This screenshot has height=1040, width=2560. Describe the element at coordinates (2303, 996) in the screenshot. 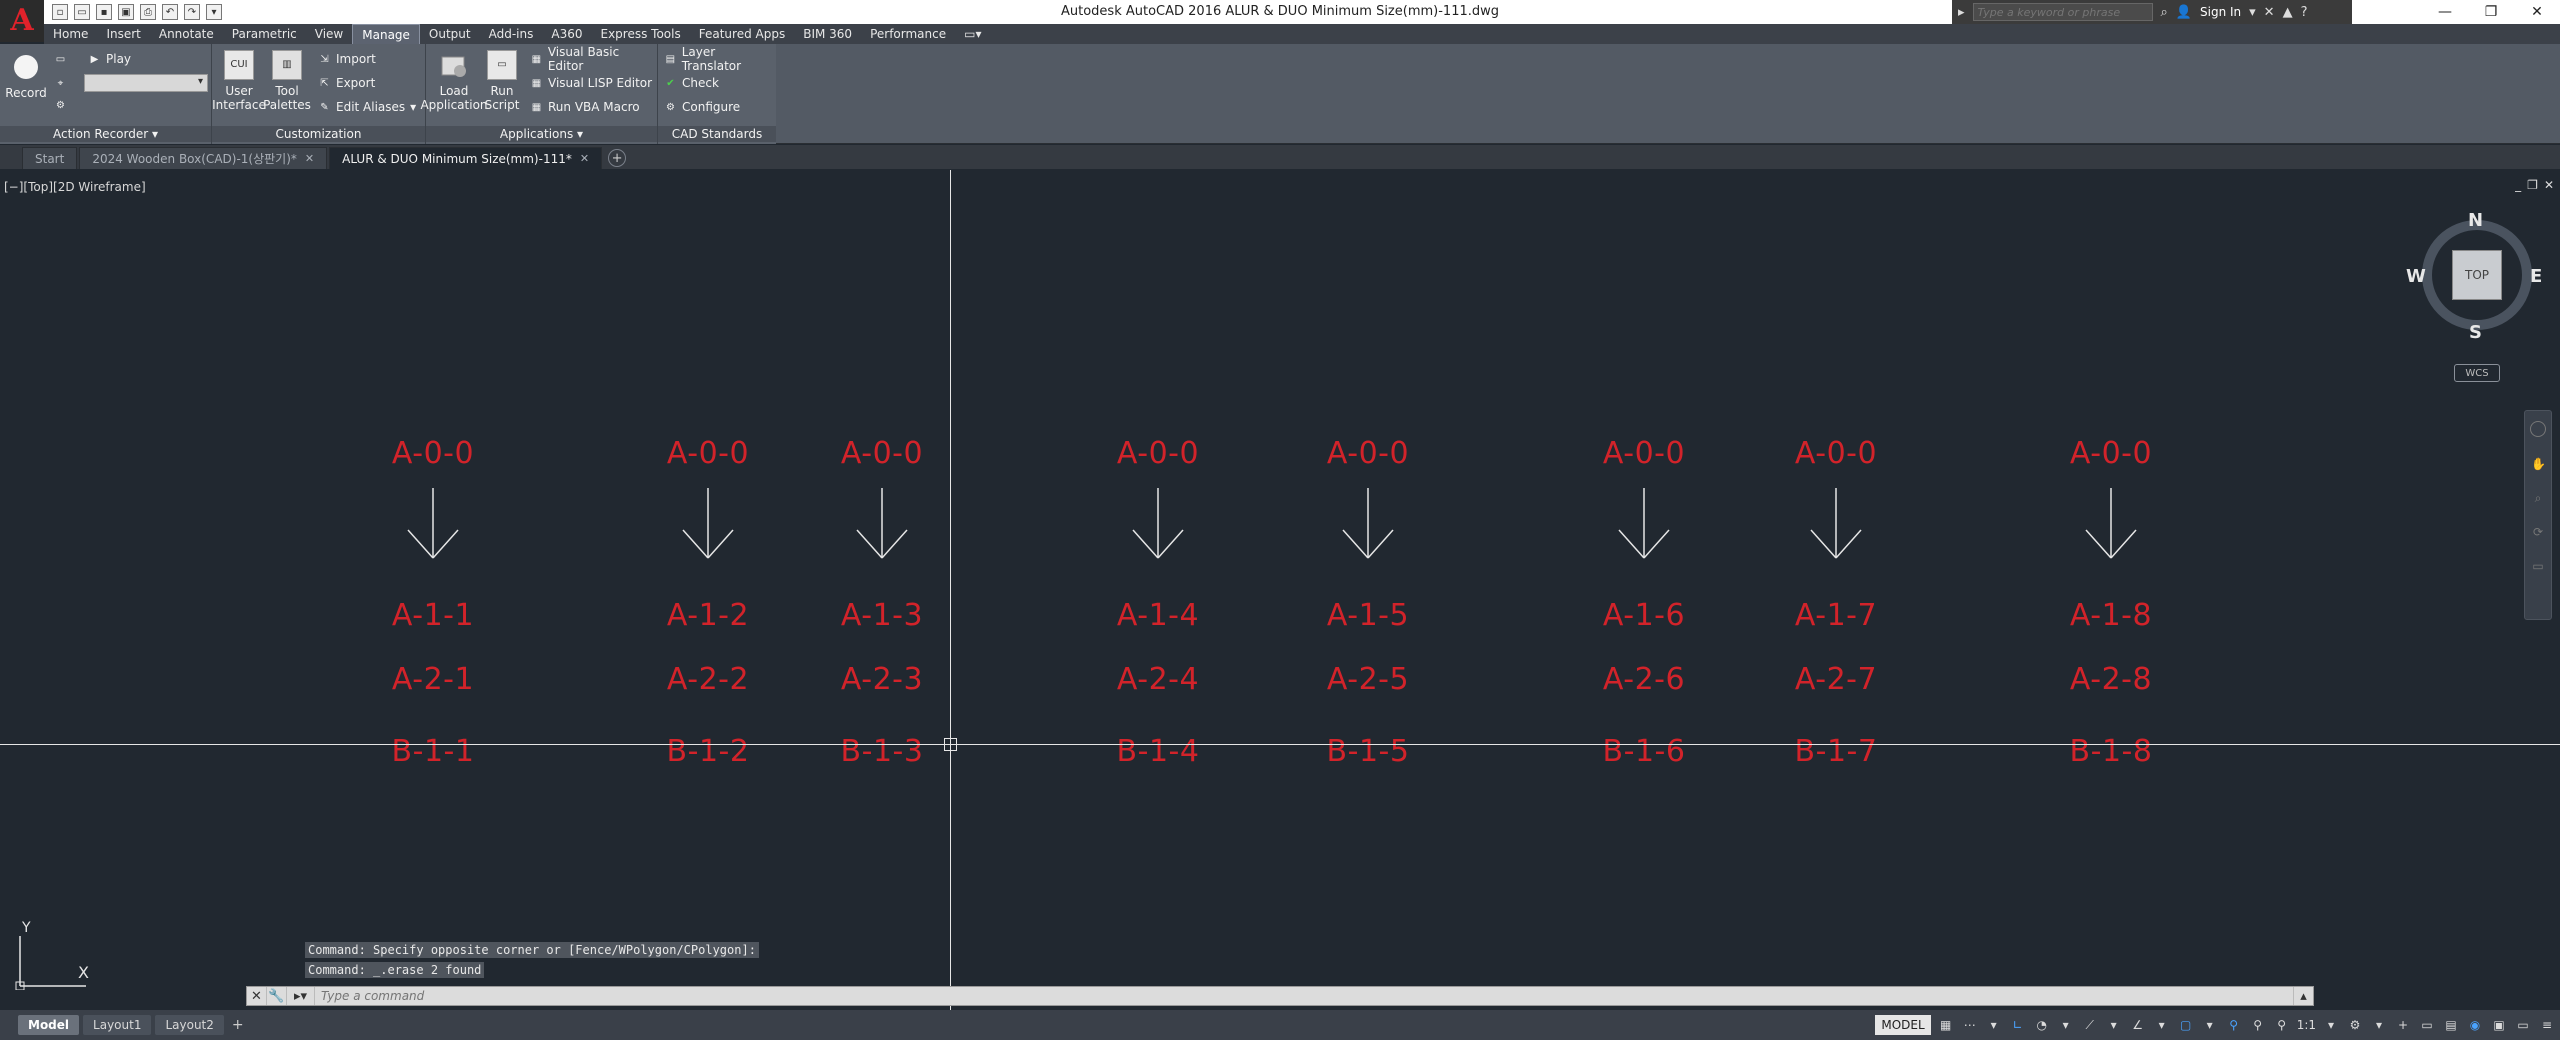

I see `expand-history-icon: ▴` at that location.